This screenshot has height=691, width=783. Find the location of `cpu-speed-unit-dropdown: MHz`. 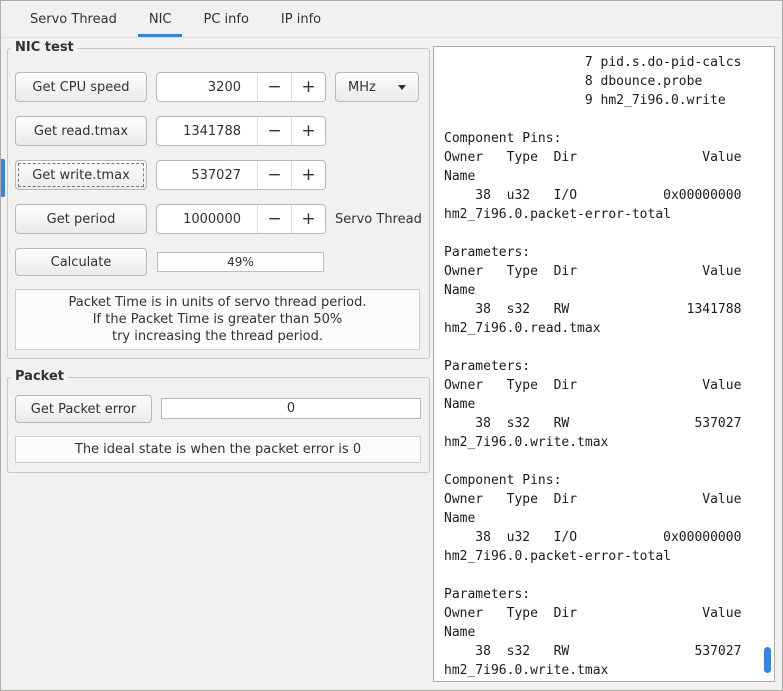

cpu-speed-unit-dropdown: MHz is located at coordinates (377, 87).